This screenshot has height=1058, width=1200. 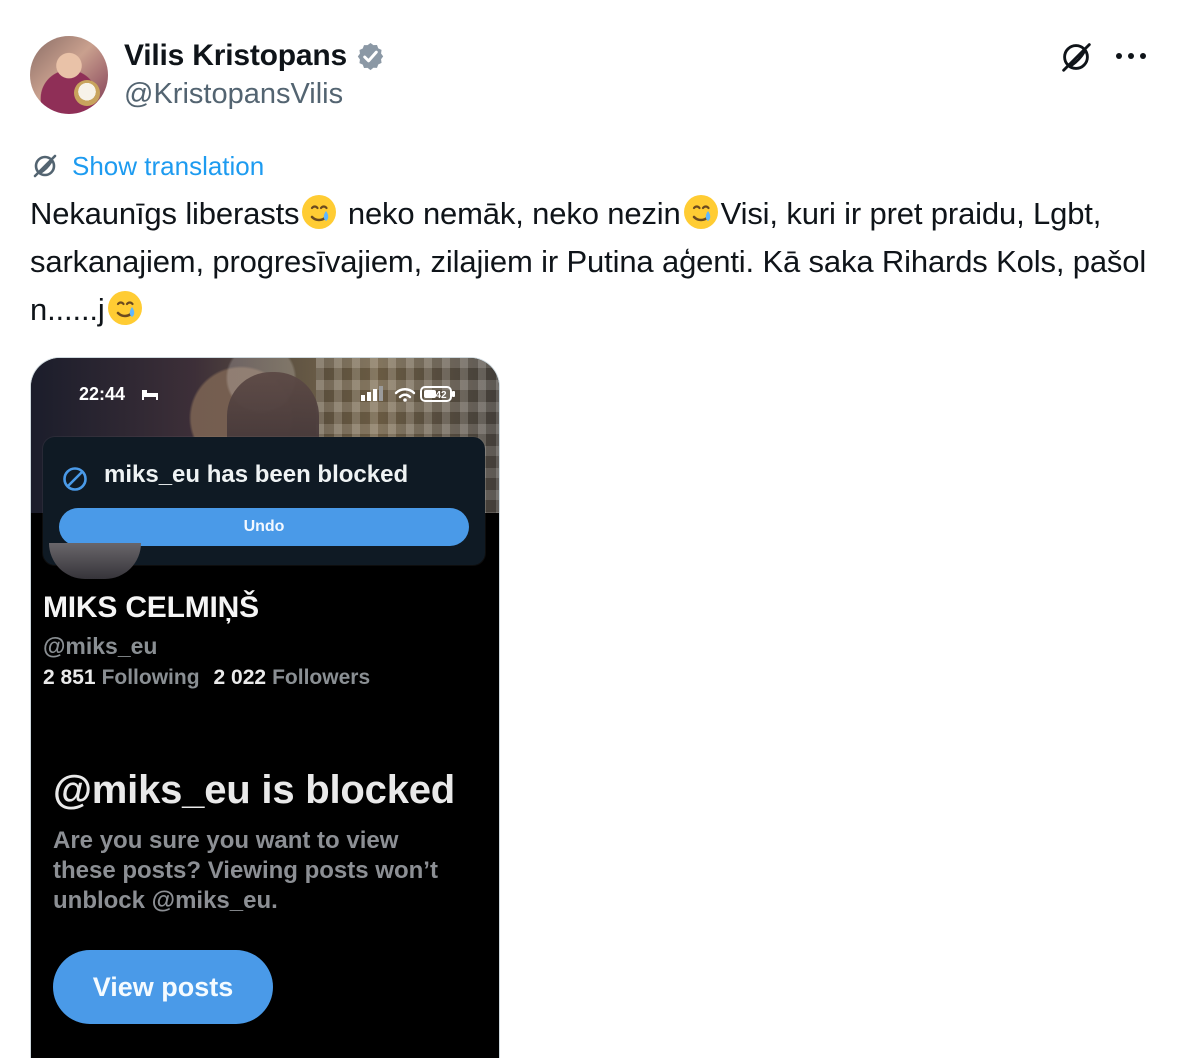 I want to click on block-icon, so click(x=75, y=479).